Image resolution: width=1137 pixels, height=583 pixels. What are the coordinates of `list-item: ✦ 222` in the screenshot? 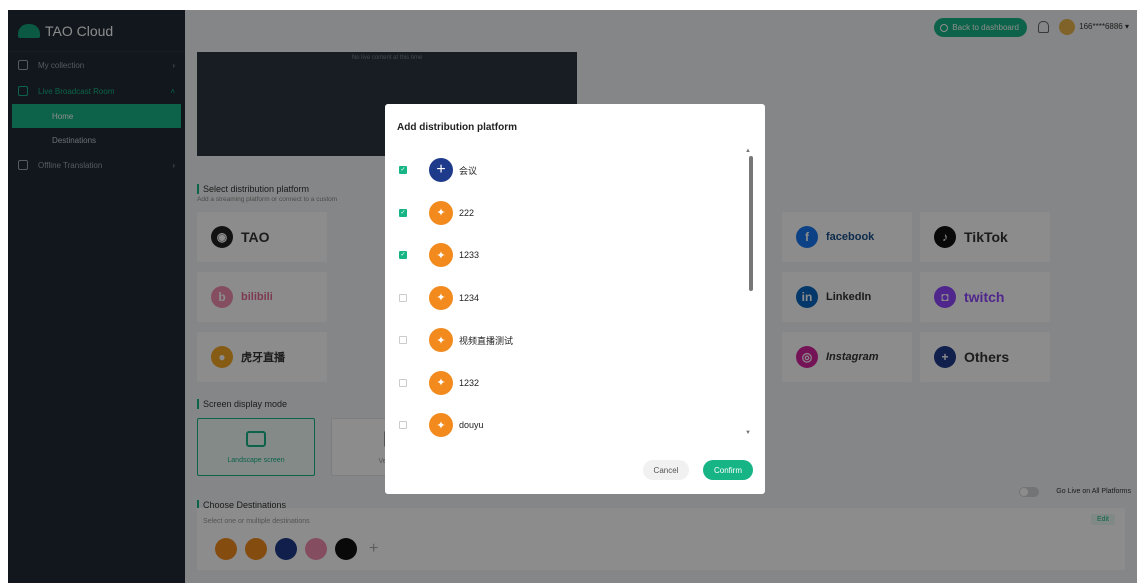 It's located at (566, 213).